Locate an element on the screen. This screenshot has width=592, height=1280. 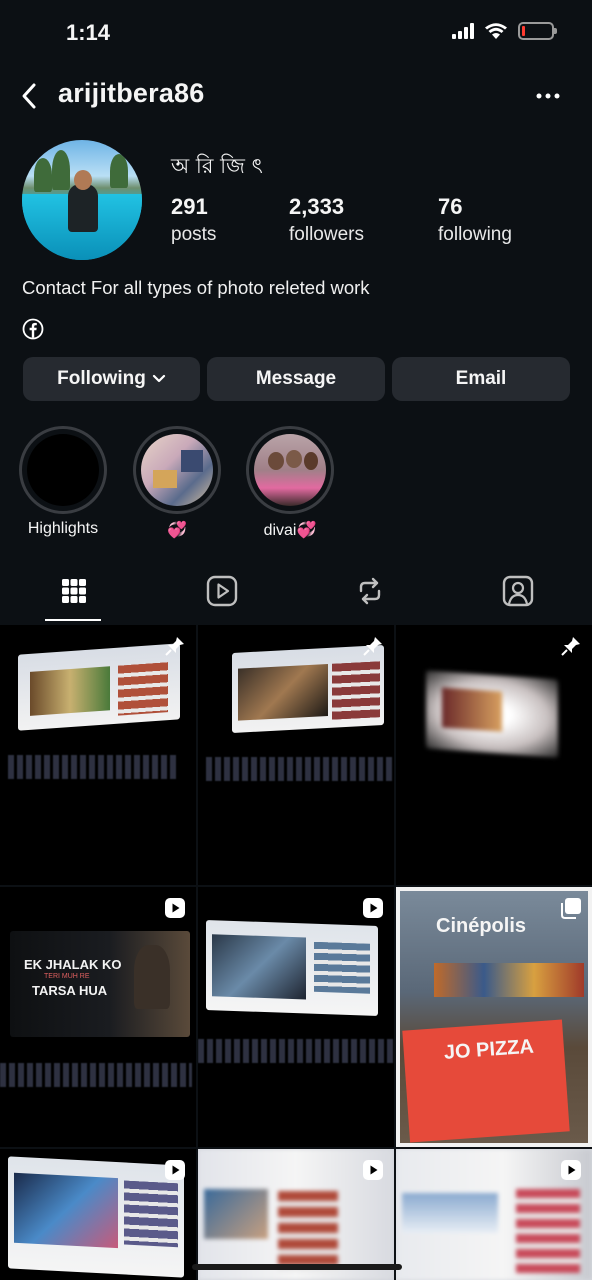
home-indicator is located at coordinates (297, 1267).